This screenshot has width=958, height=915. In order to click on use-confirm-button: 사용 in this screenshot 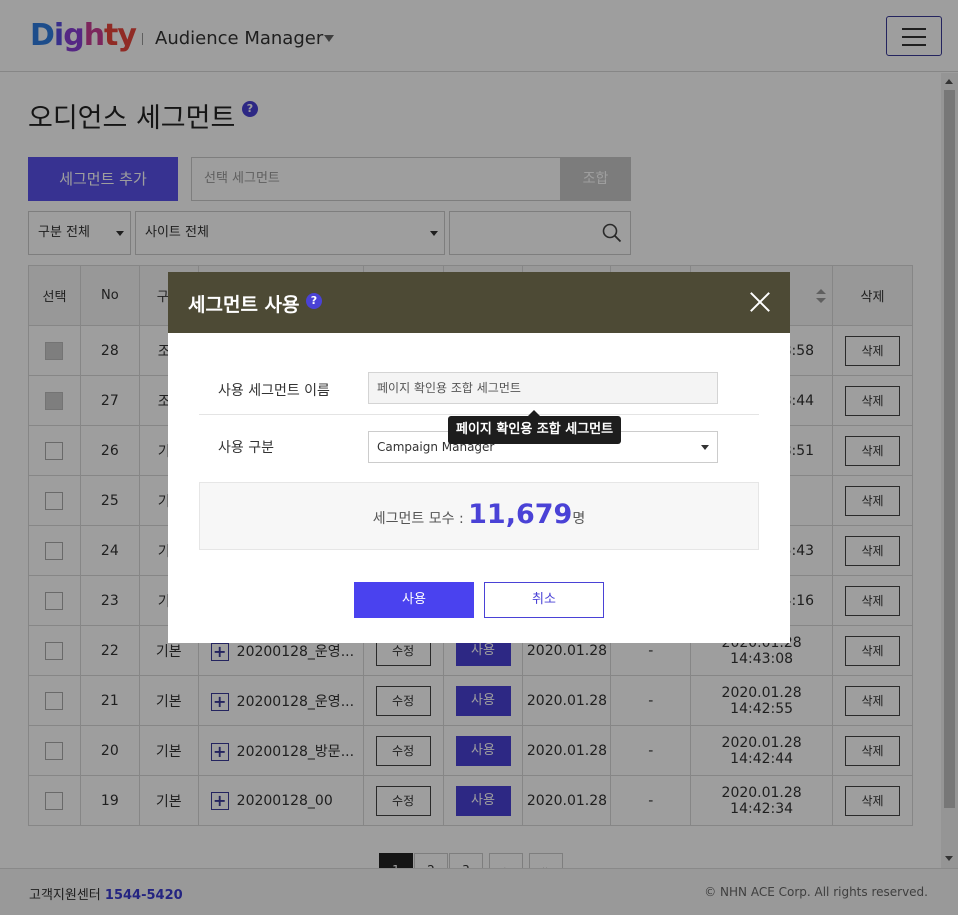, I will do `click(414, 600)`.